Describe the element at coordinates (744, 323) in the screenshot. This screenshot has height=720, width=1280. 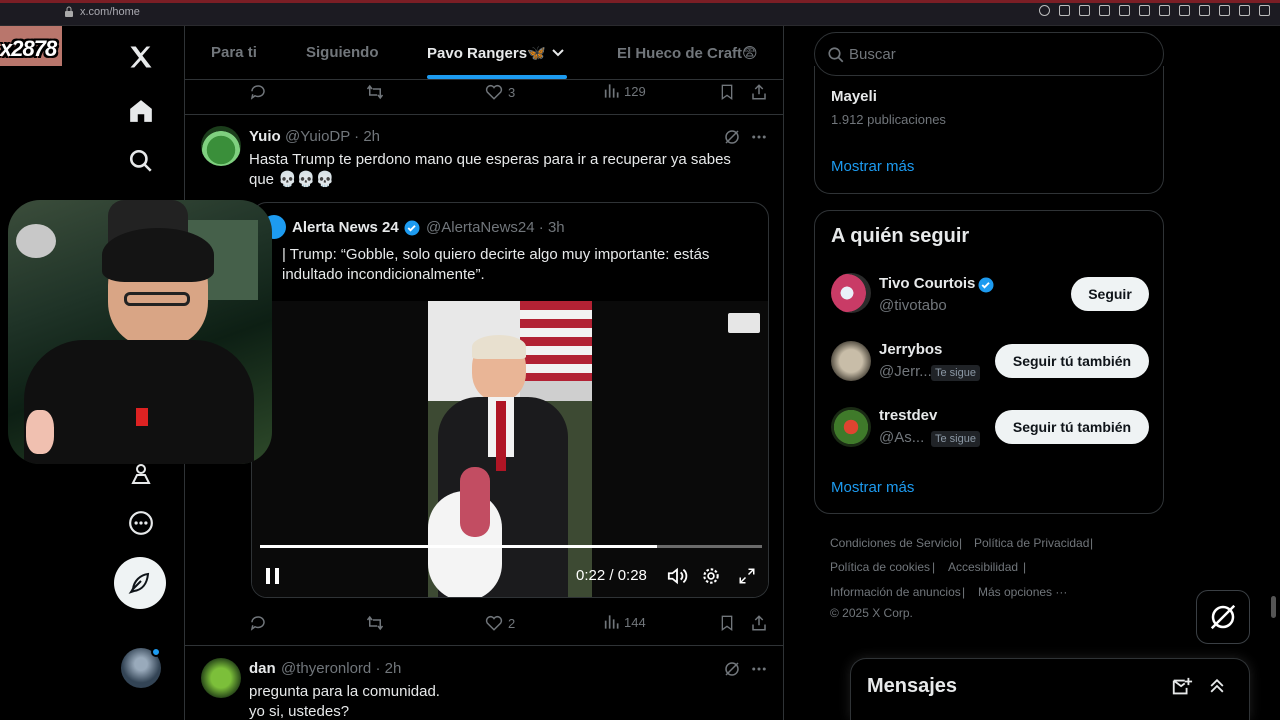
I see `download-overlay-button` at that location.